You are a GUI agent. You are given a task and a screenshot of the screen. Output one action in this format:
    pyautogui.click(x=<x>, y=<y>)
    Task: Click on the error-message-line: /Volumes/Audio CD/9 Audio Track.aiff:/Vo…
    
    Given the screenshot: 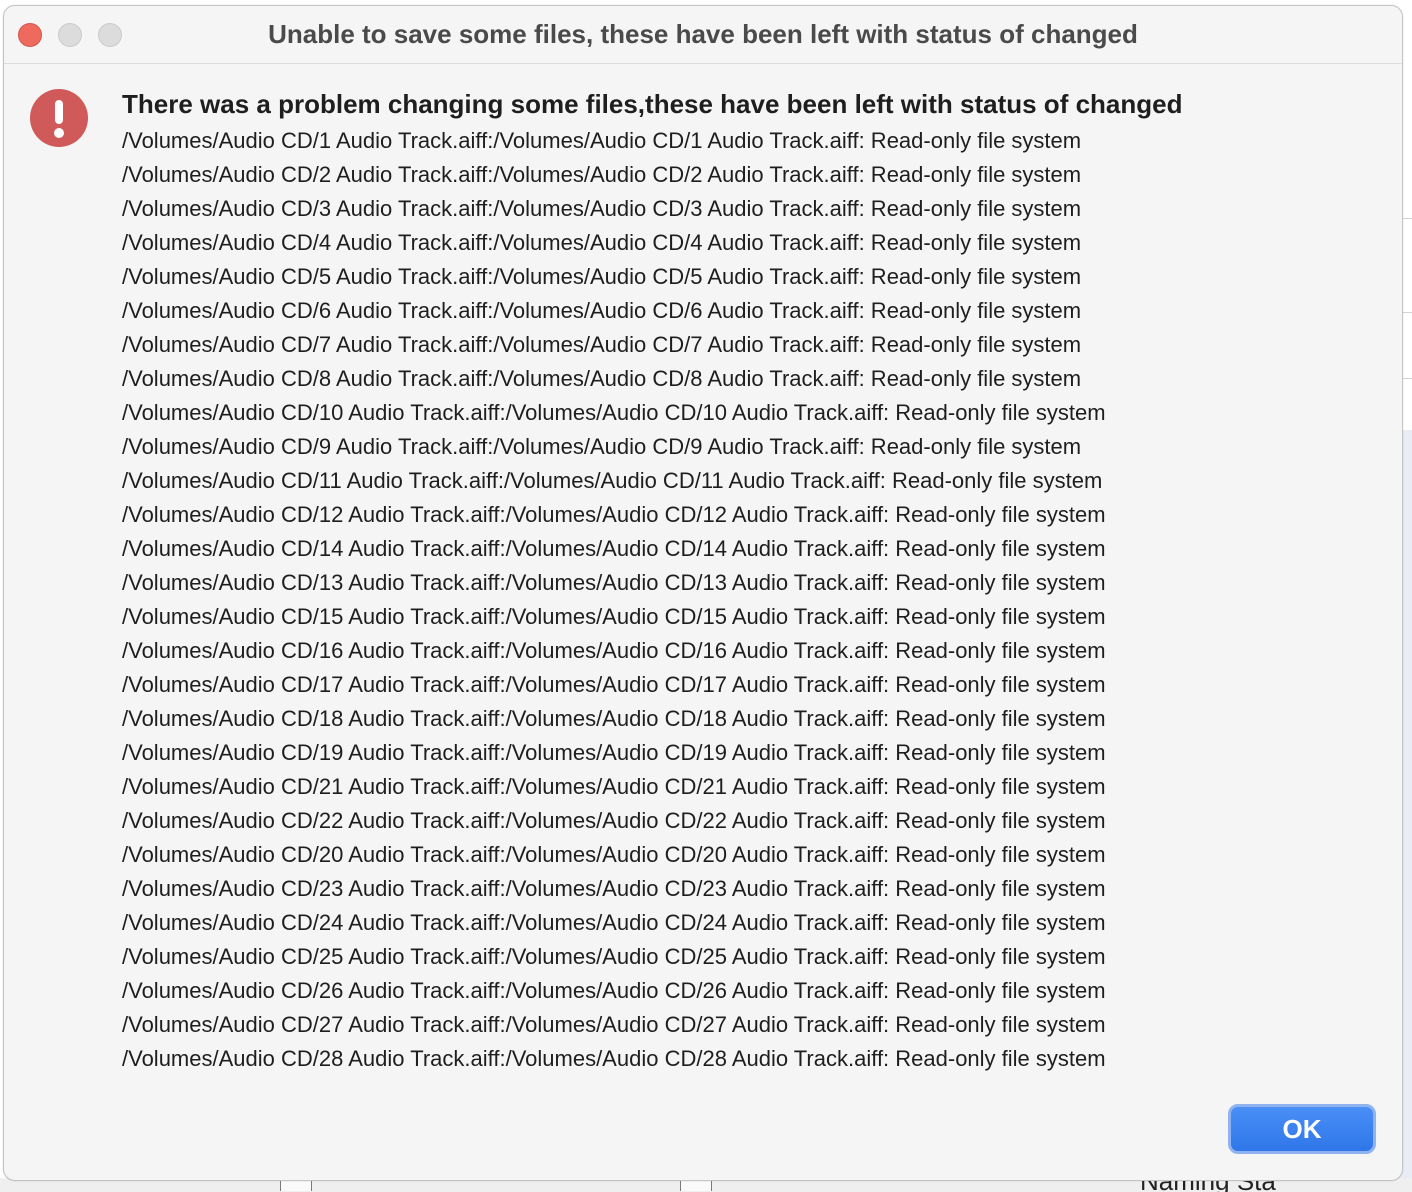 What is the action you would take?
    pyautogui.click(x=602, y=446)
    